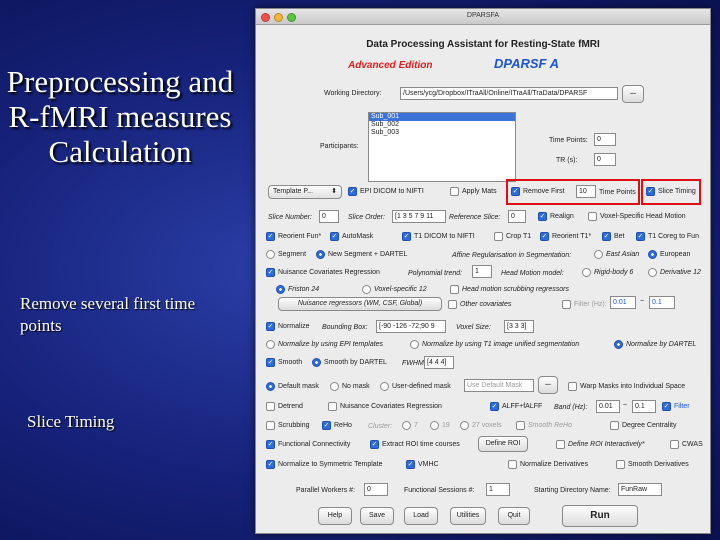  I want to click on reorient-t1-checkbox: Reorient T1*, so click(565, 236).